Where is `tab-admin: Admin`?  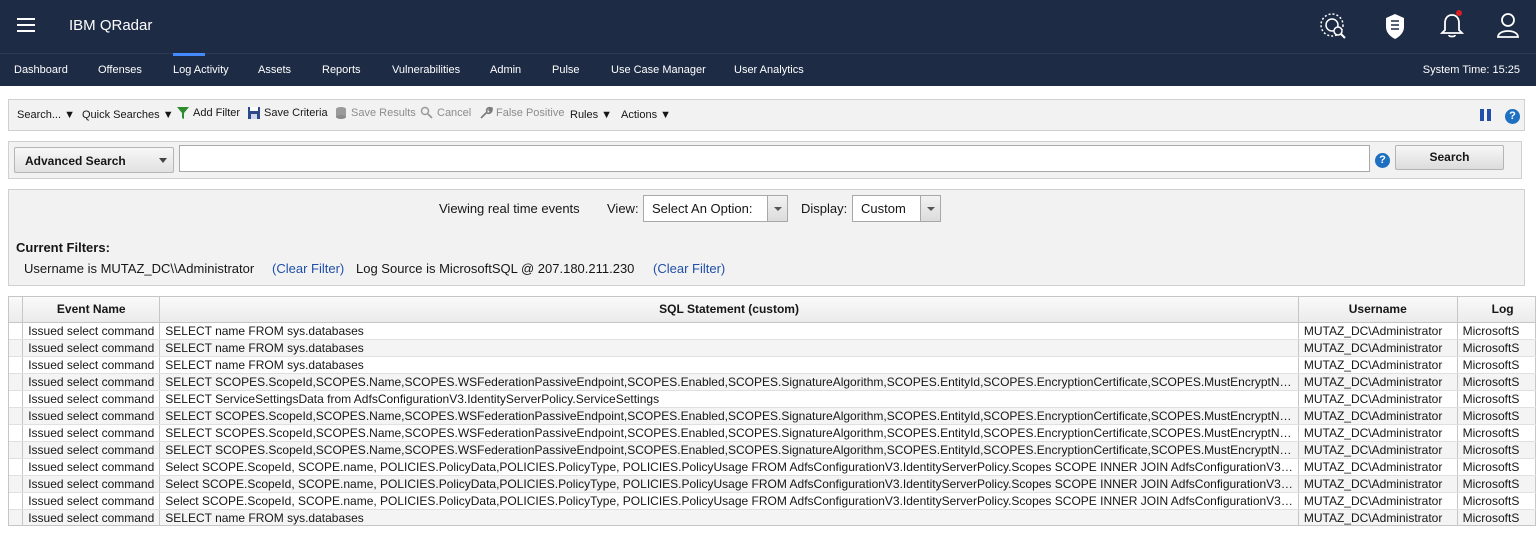 tab-admin: Admin is located at coordinates (505, 70).